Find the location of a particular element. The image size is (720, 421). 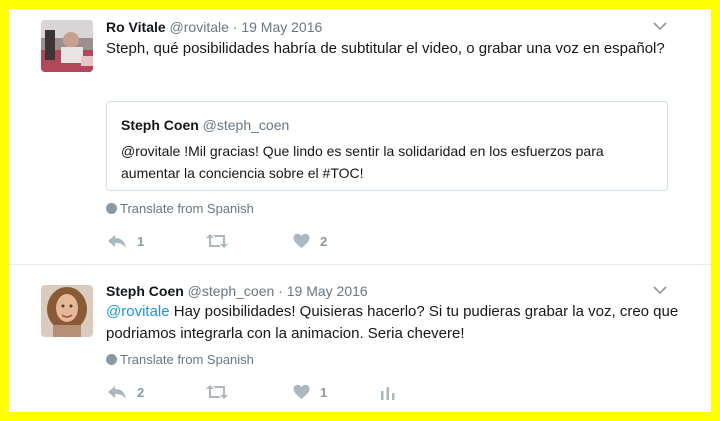

quoted-author-handle: @steph_coen is located at coordinates (246, 125).